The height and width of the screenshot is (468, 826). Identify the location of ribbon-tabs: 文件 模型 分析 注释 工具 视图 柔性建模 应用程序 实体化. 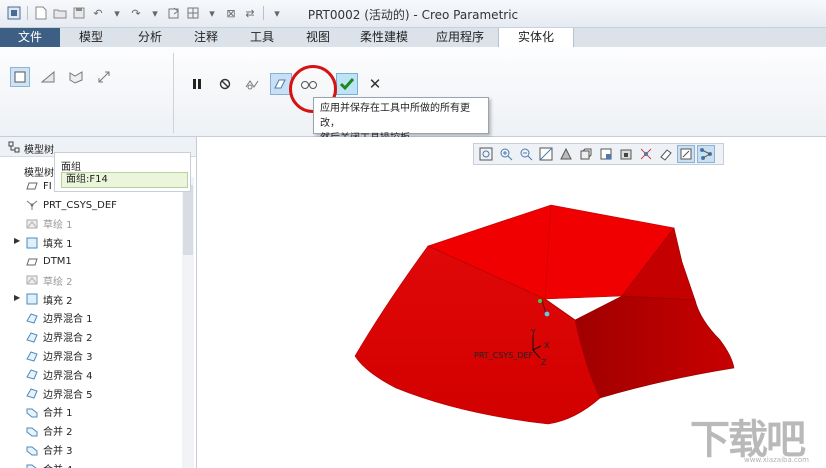
(413, 37).